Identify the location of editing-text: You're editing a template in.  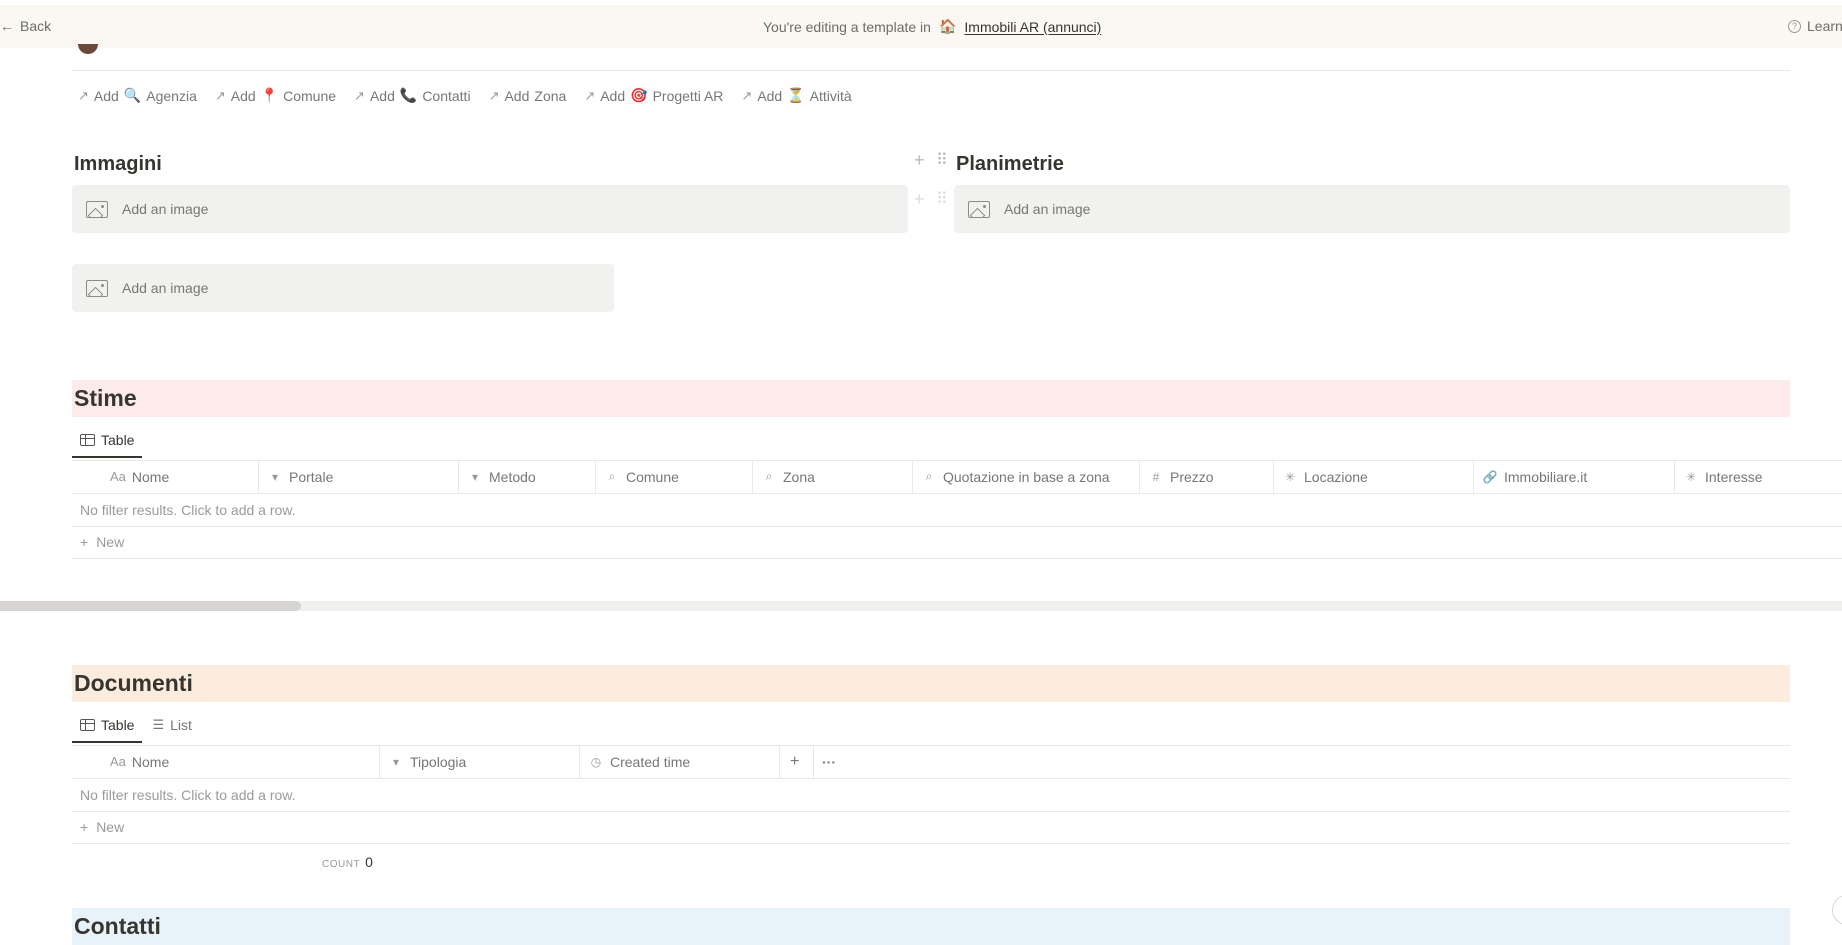
(847, 26).